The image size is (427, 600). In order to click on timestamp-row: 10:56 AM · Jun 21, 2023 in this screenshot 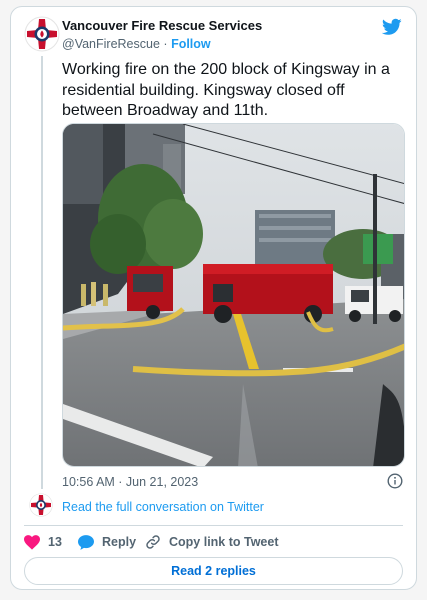, I will do `click(232, 482)`.